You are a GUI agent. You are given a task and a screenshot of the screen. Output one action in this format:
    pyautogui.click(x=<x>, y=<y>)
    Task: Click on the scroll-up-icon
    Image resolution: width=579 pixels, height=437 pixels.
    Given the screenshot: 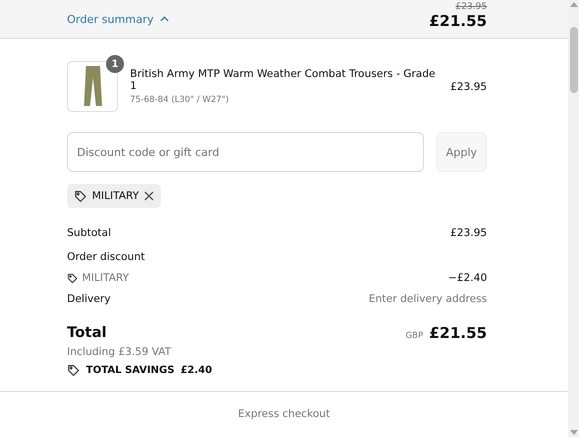 What is the action you would take?
    pyautogui.click(x=574, y=4)
    